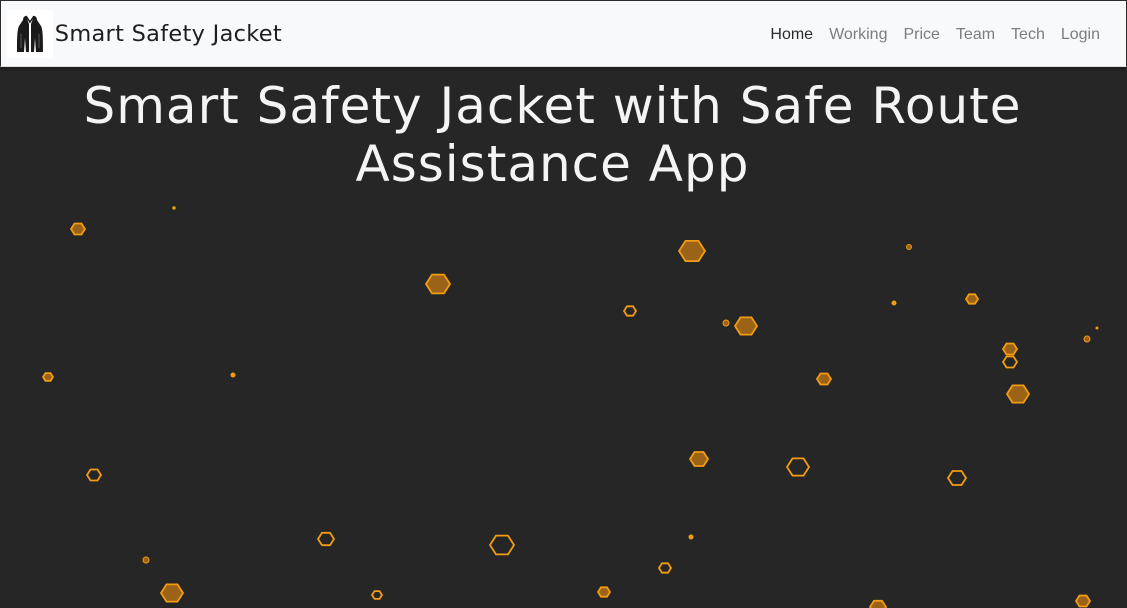  Describe the element at coordinates (921, 35) in the screenshot. I see `nav-link-price: Price` at that location.